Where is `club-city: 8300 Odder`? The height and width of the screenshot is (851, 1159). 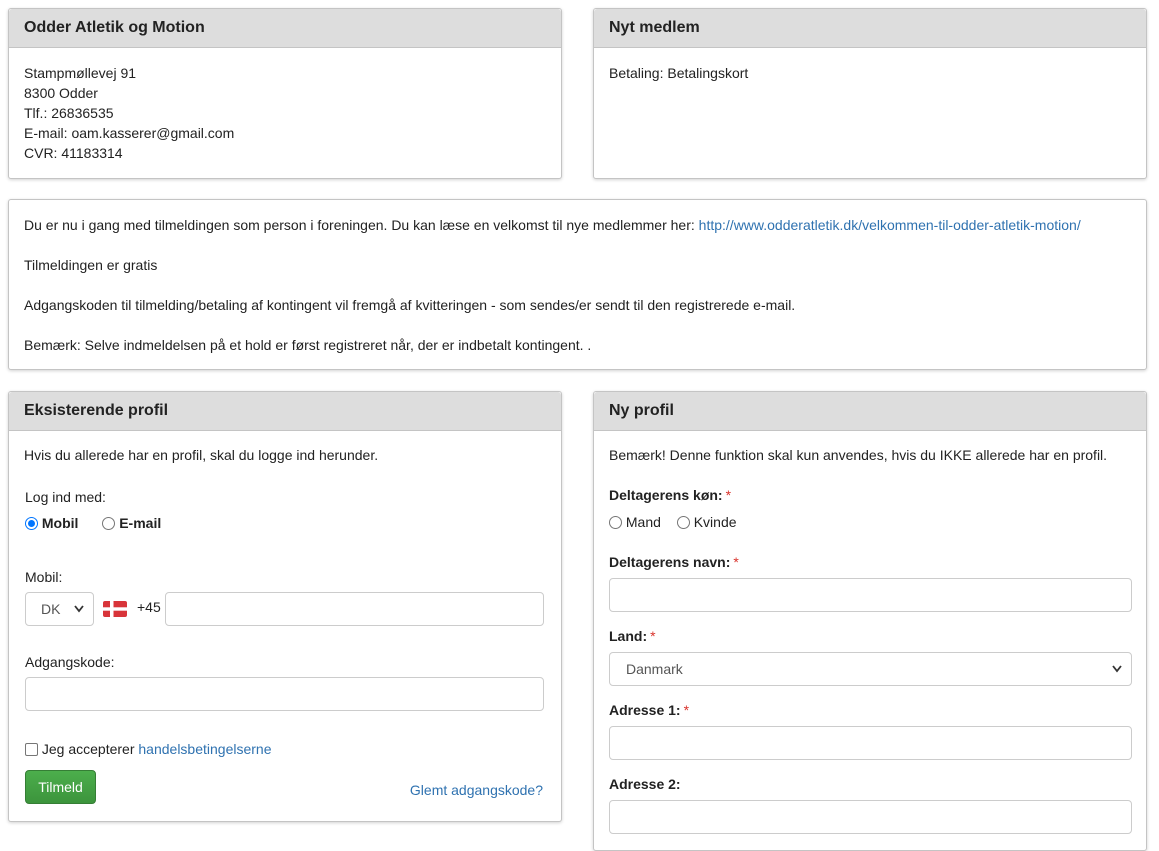
club-city: 8300 Odder is located at coordinates (61, 93).